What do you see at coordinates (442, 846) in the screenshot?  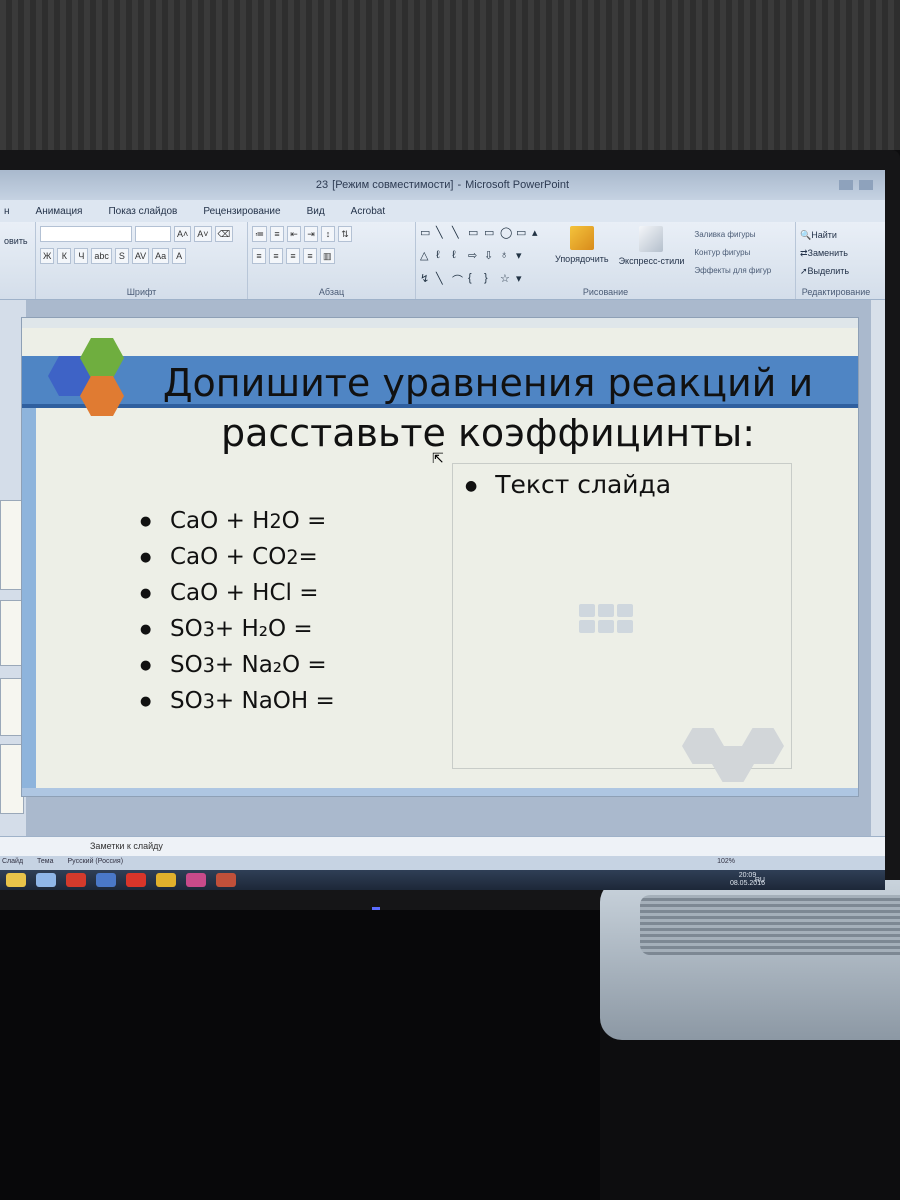 I see `notes-pane: Заметки к слайду` at bounding box center [442, 846].